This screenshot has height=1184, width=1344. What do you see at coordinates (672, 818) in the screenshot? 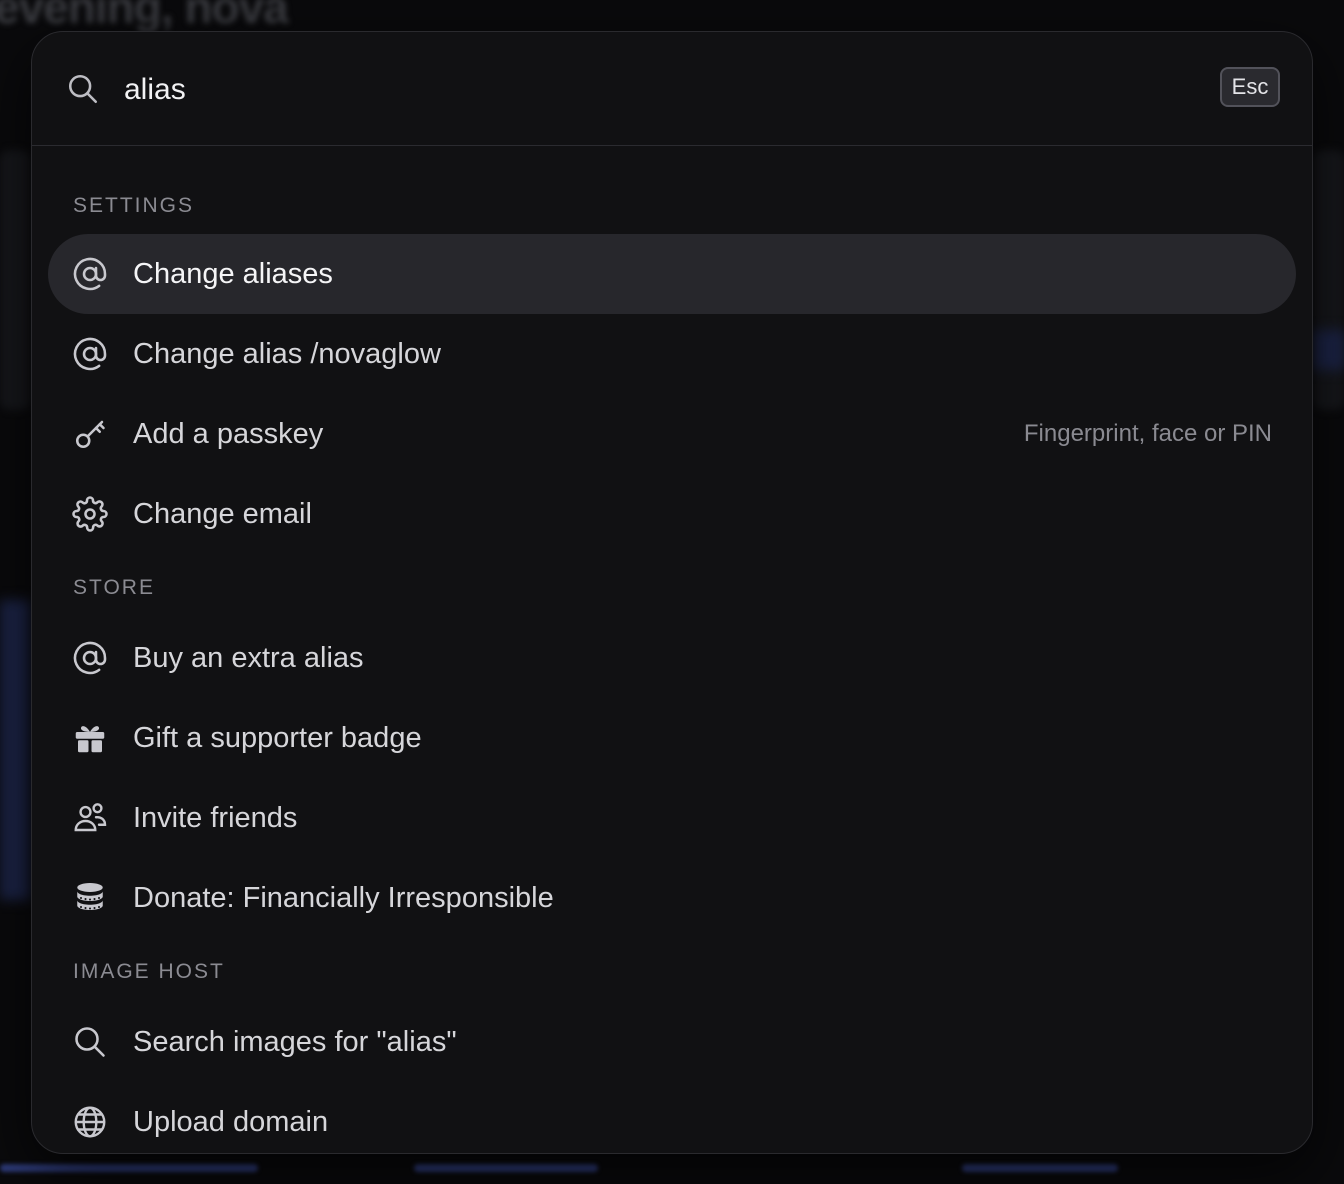
I see `result-item-invite-friends: Invite friends` at bounding box center [672, 818].